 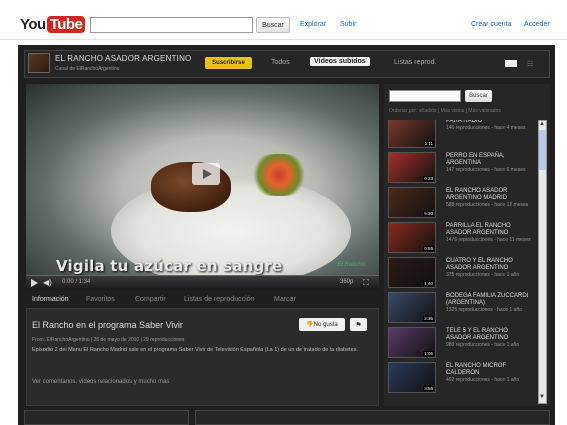 What do you see at coordinates (325, 324) in the screenshot?
I see `dislike-label: No gusta` at bounding box center [325, 324].